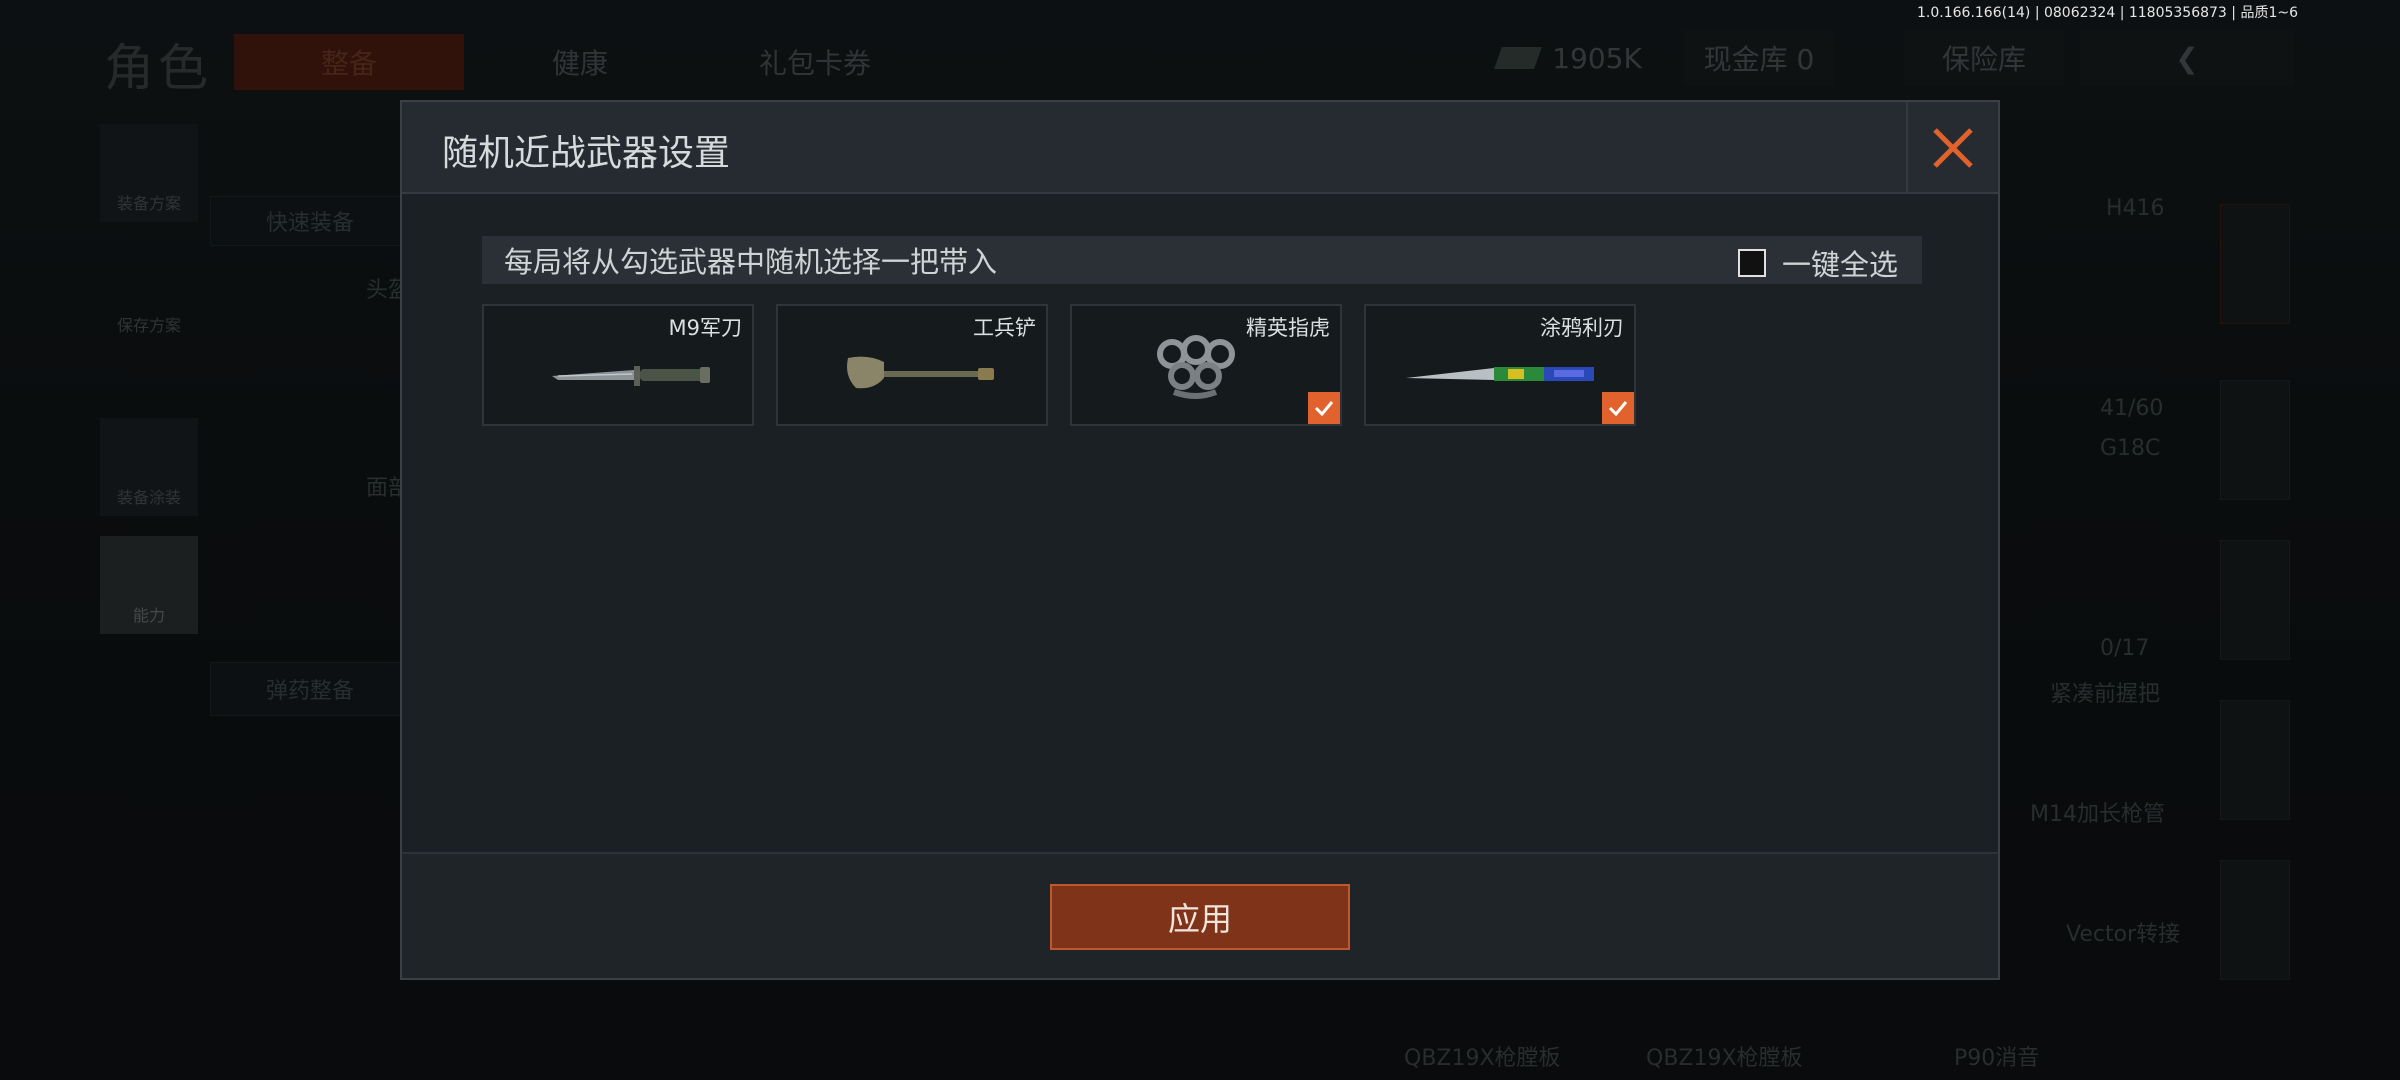  I want to click on close-icon, so click(1953, 148).